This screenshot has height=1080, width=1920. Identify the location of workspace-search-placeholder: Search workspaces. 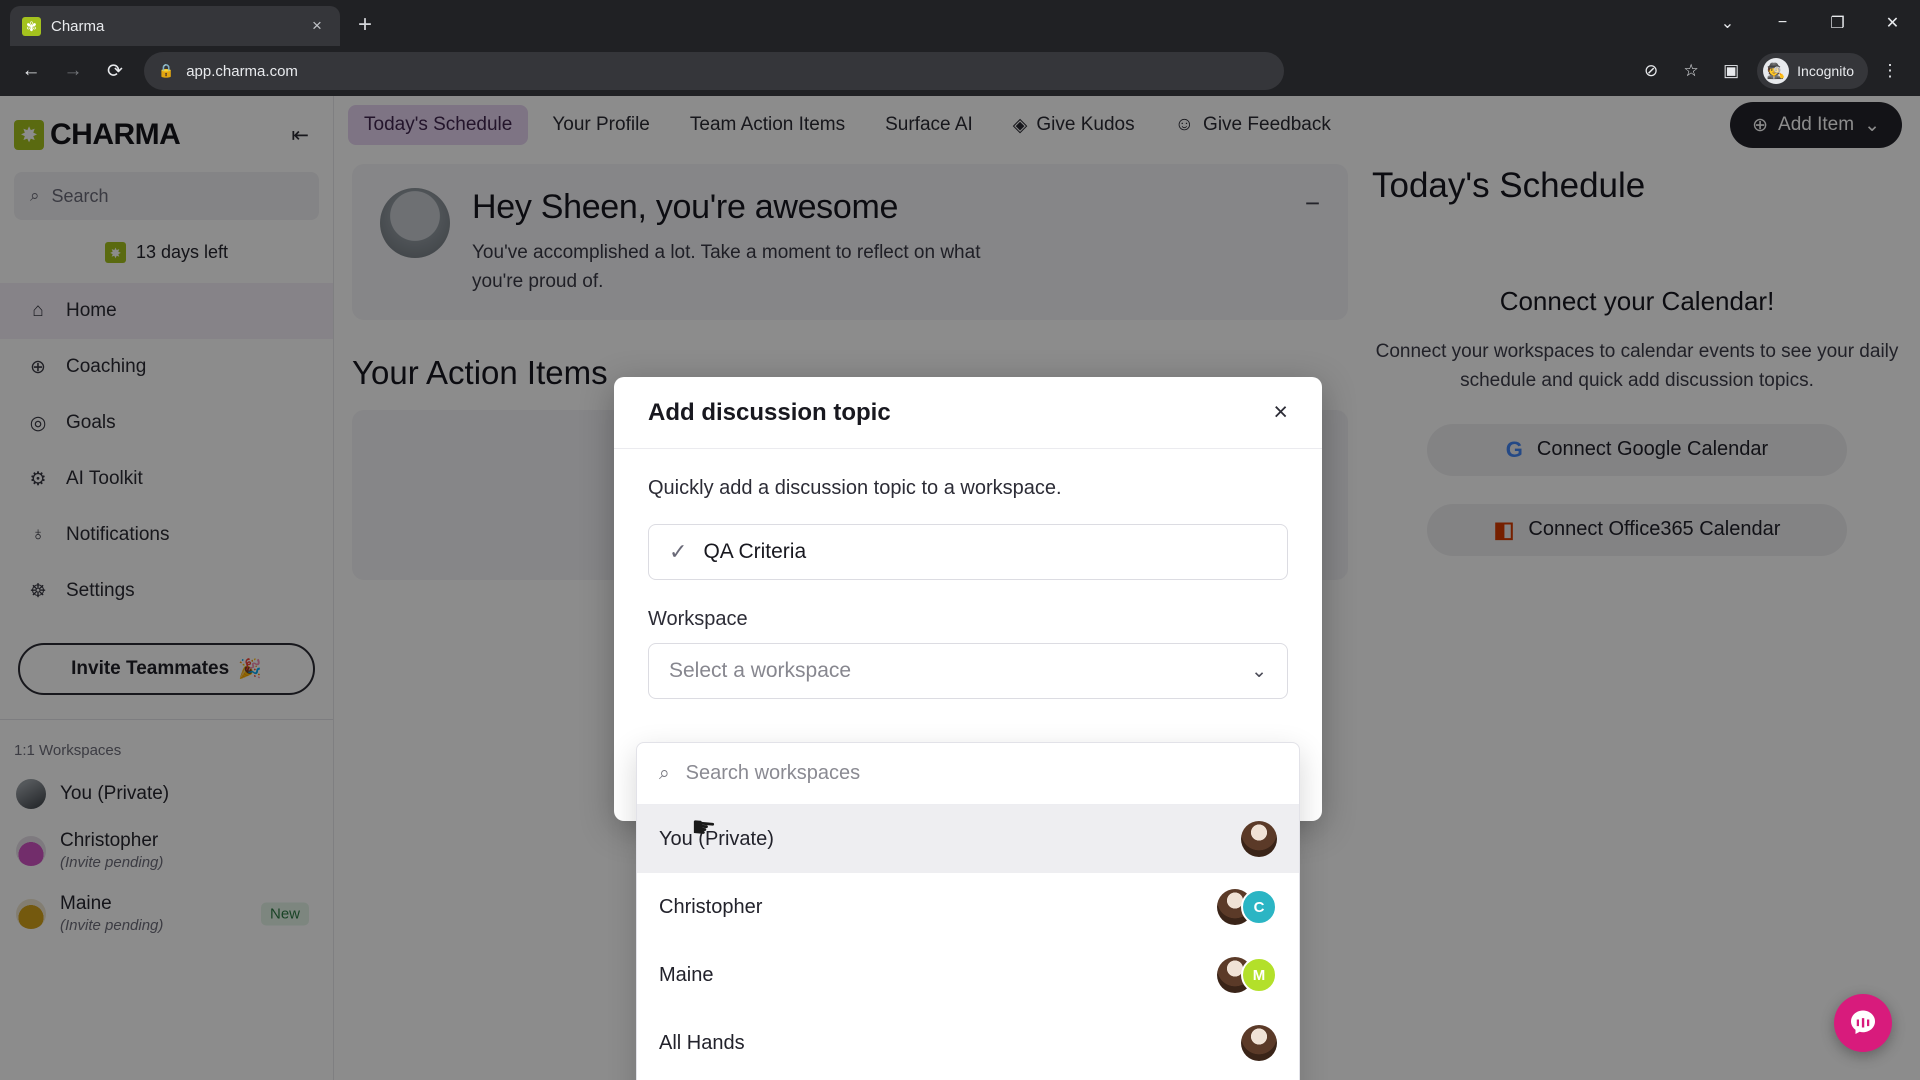
(773, 773).